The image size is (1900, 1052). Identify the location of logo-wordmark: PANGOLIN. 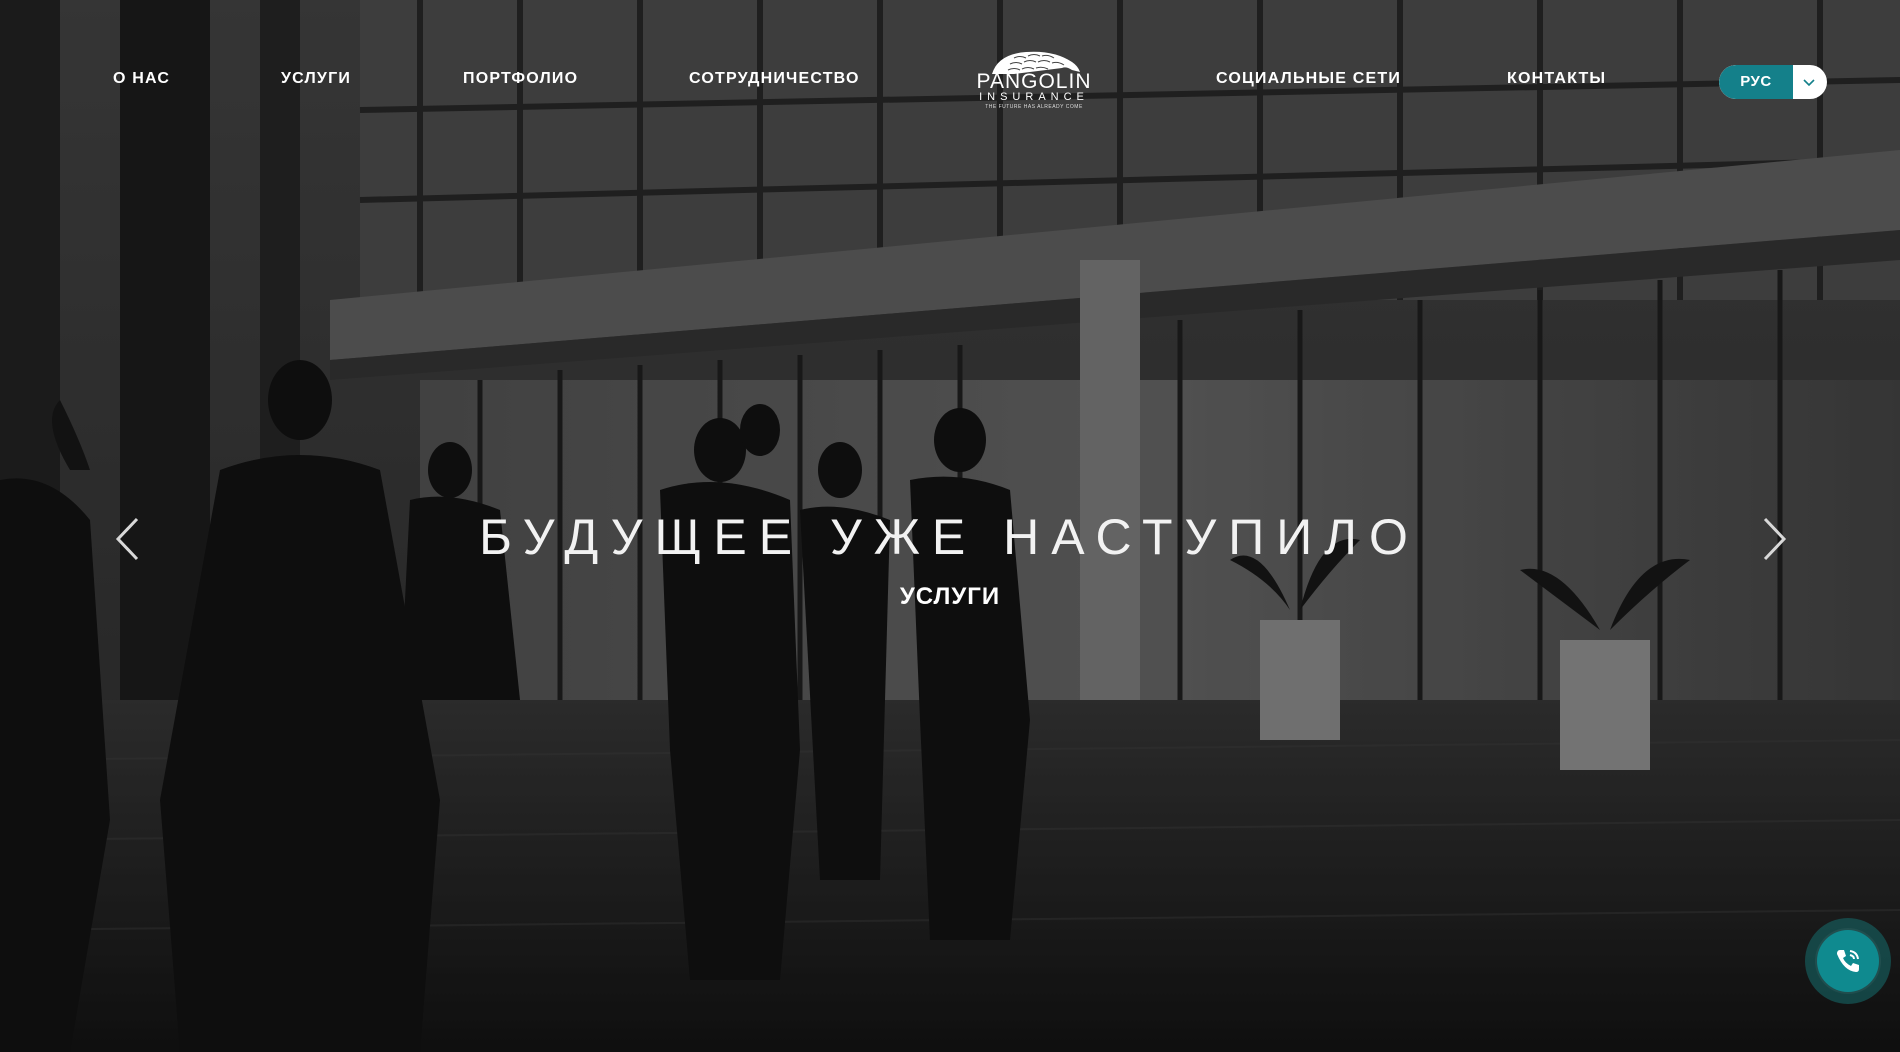
(1034, 81).